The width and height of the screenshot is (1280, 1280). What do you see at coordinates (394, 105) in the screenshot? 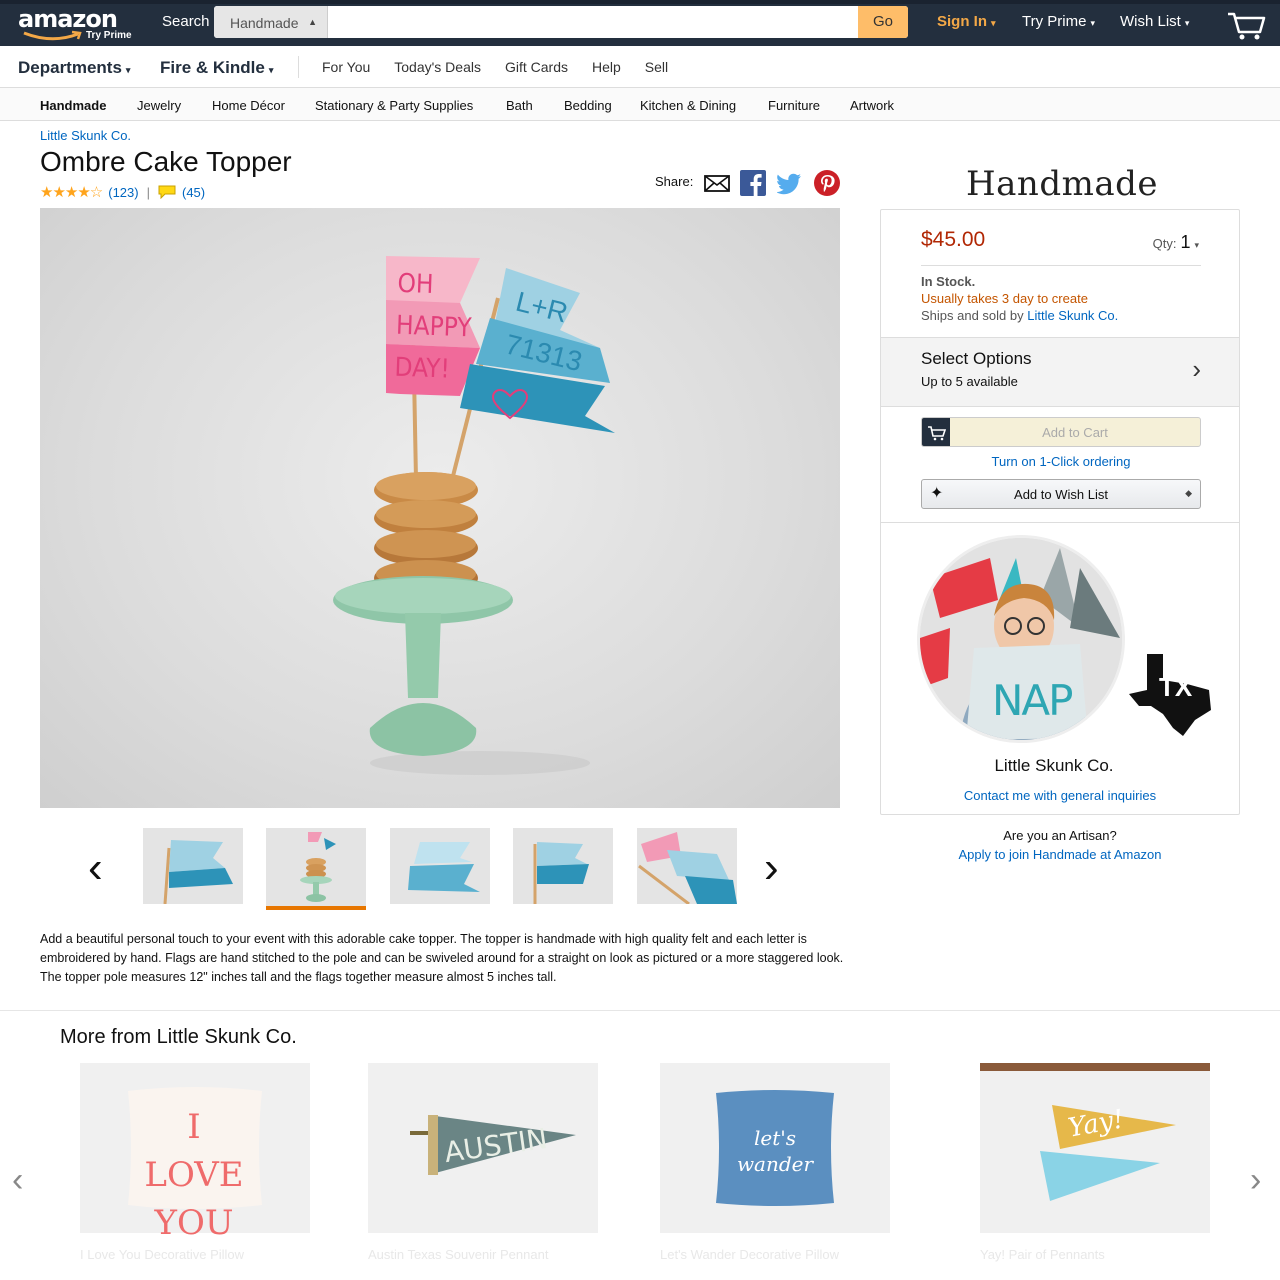
I see `category-stationary: Stationary & Party Supplies` at bounding box center [394, 105].